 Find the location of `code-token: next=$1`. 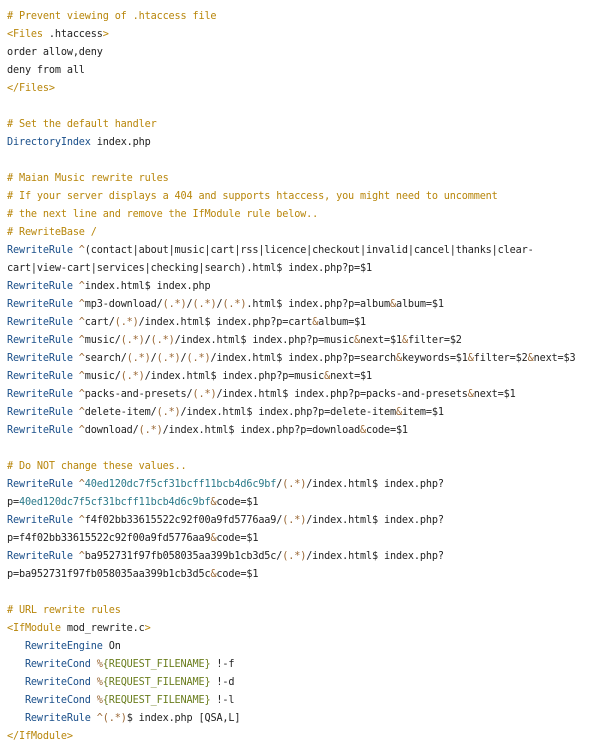

code-token: next=$1 is located at coordinates (494, 394).